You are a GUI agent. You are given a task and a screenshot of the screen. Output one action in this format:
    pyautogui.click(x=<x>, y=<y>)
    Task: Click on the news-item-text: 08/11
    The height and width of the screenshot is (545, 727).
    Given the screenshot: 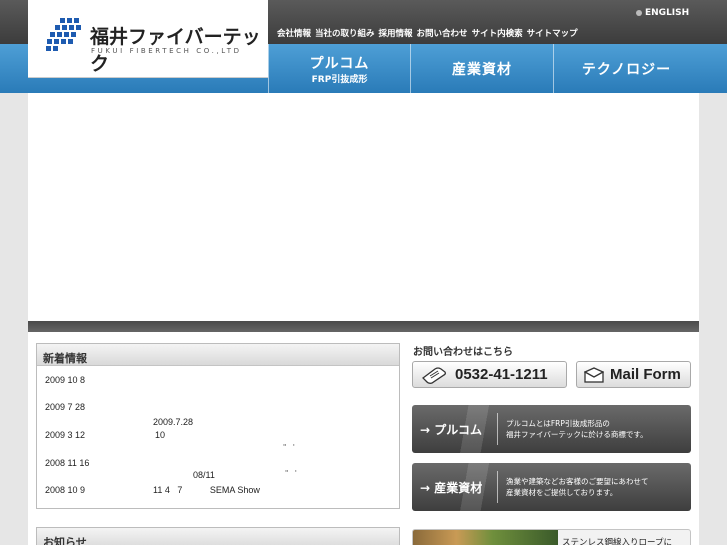 What is the action you would take?
    pyautogui.click(x=204, y=475)
    